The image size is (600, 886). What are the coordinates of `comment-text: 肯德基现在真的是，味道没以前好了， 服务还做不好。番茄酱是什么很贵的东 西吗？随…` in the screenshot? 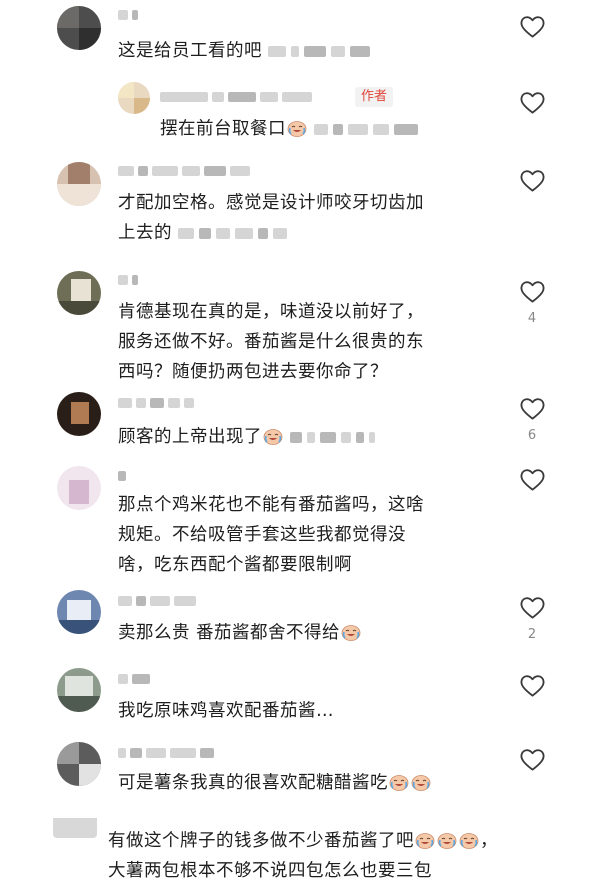 It's located at (271, 342).